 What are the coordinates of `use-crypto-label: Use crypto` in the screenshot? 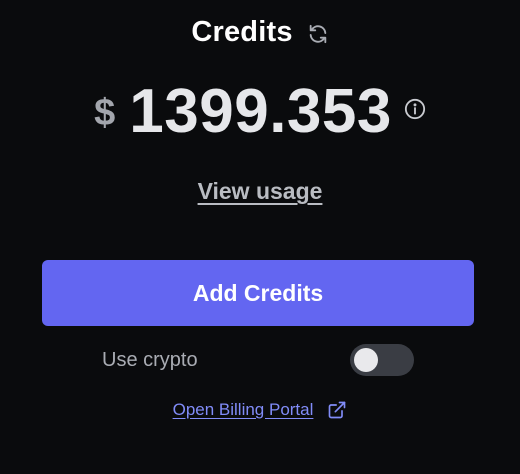 It's located at (150, 359).